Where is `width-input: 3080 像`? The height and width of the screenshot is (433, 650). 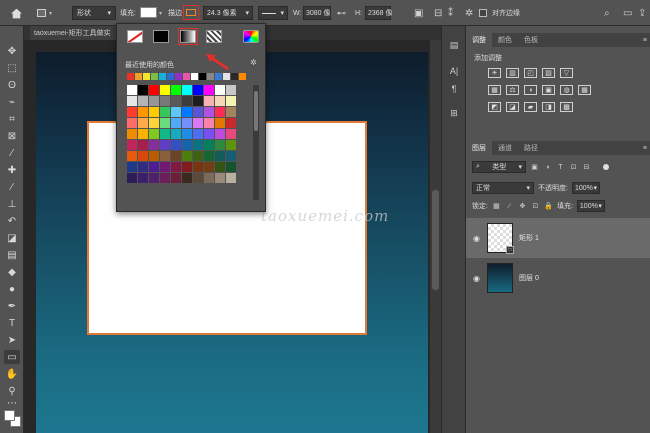
width-input: 3080 像 is located at coordinates (317, 13).